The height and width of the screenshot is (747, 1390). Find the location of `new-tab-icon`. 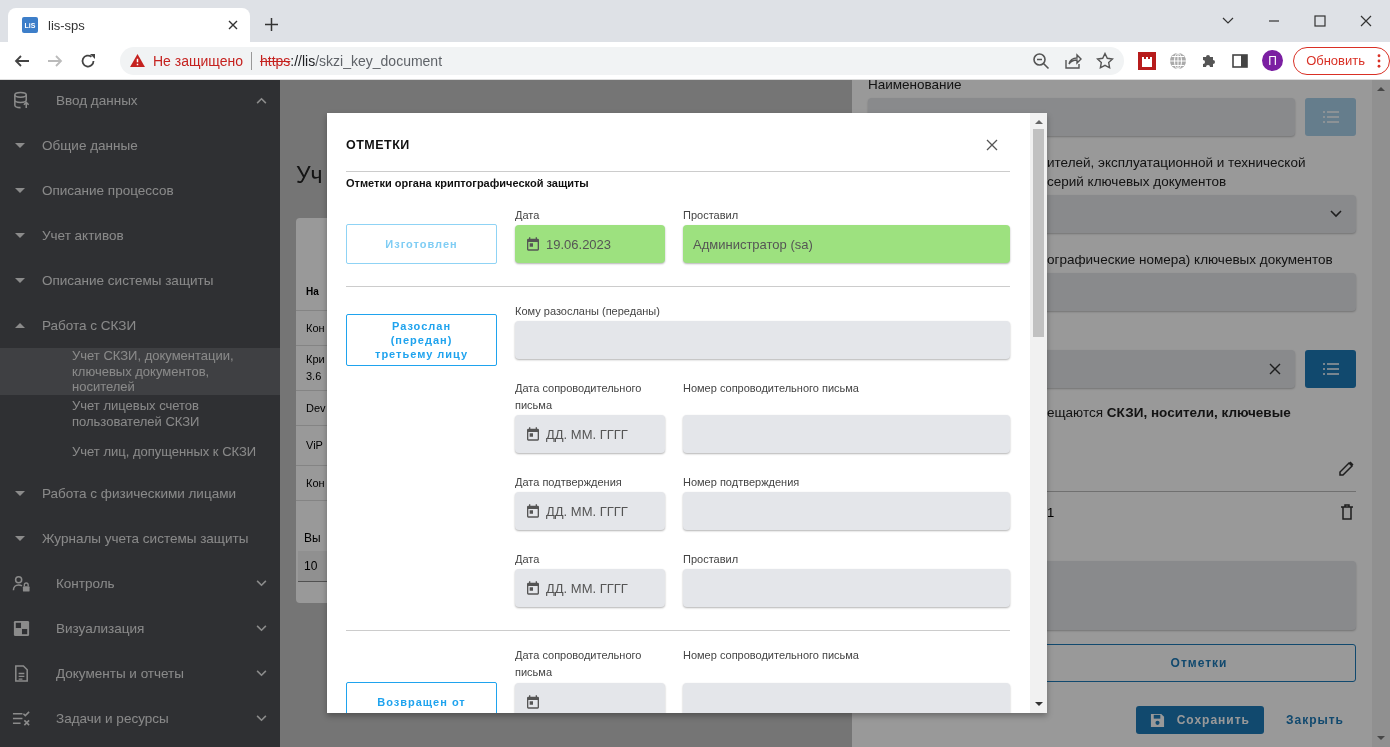

new-tab-icon is located at coordinates (271, 24).